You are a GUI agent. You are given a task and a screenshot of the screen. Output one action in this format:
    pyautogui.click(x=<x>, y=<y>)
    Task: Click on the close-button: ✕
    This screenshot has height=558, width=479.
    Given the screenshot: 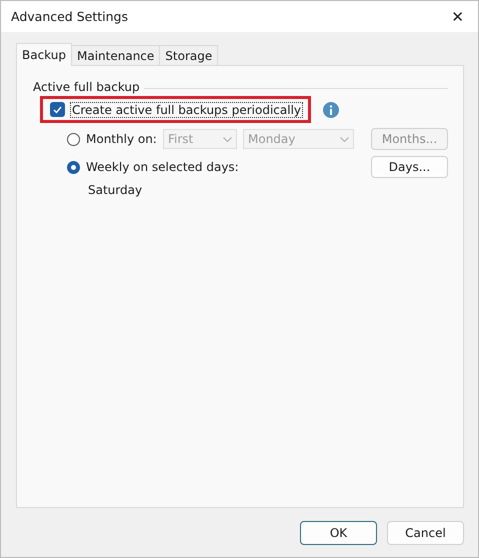 What is the action you would take?
    pyautogui.click(x=457, y=17)
    